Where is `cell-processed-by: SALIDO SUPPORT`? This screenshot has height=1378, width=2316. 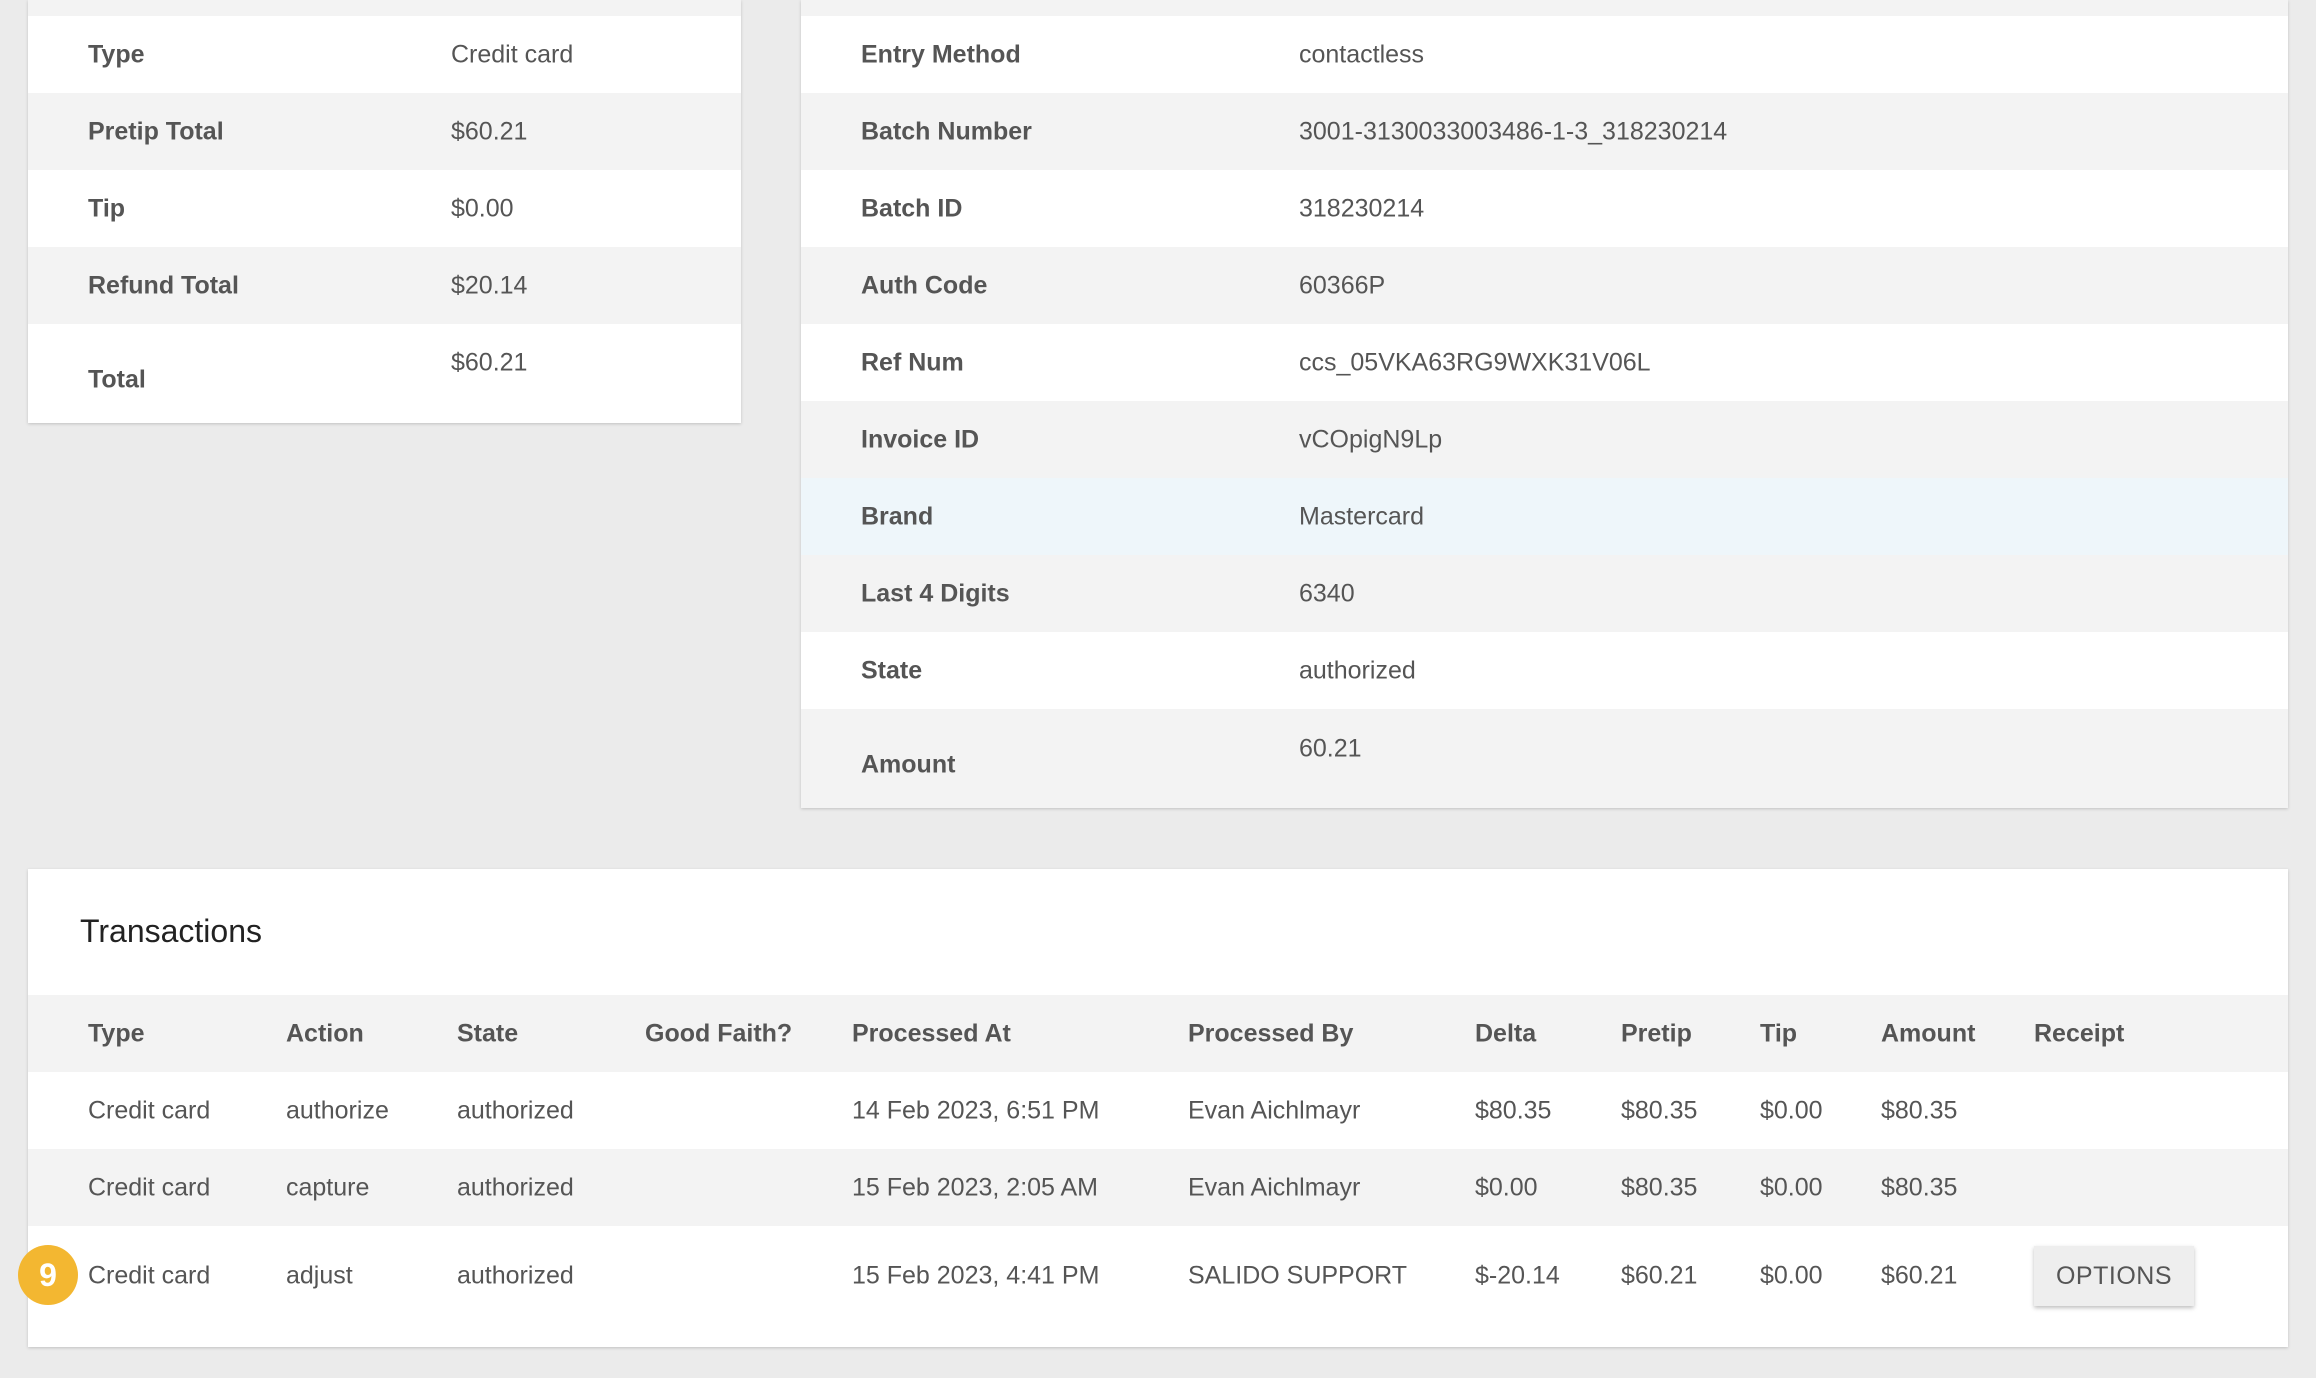 cell-processed-by: SALIDO SUPPORT is located at coordinates (1298, 1275).